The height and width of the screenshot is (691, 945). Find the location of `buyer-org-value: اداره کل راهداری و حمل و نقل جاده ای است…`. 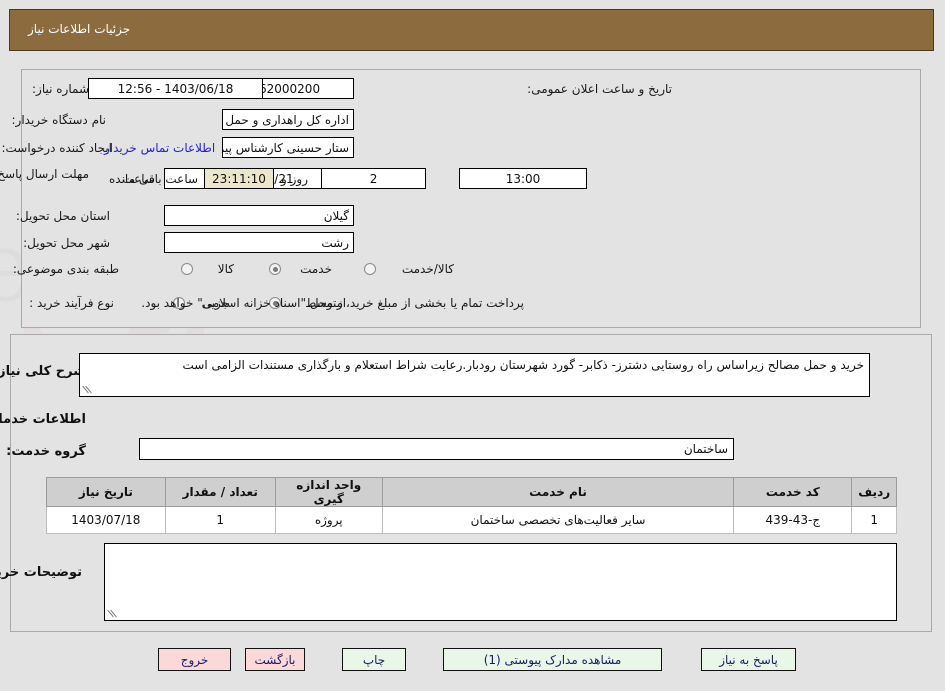

buyer-org-value: اداره کل راهداری و حمل و نقل جاده ای است… is located at coordinates (287, 119).